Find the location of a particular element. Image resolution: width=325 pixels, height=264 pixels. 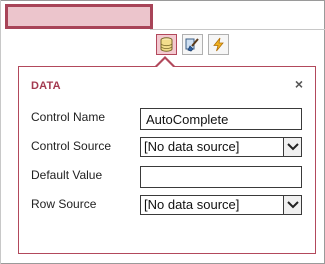

paint-brush-icon is located at coordinates (192, 45).